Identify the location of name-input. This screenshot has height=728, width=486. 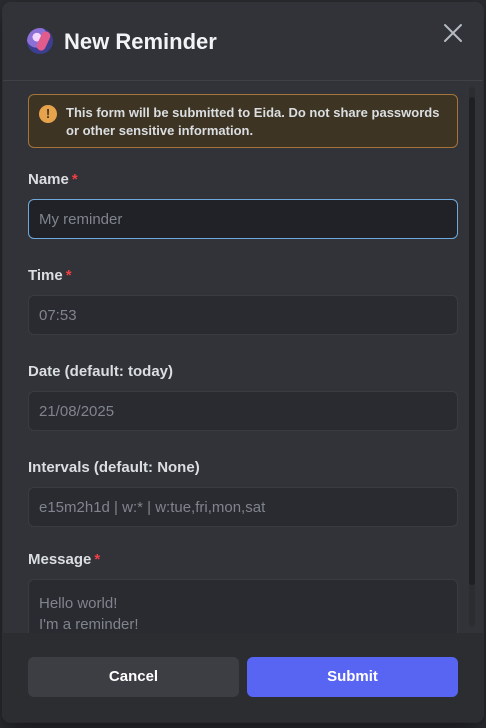
(243, 219).